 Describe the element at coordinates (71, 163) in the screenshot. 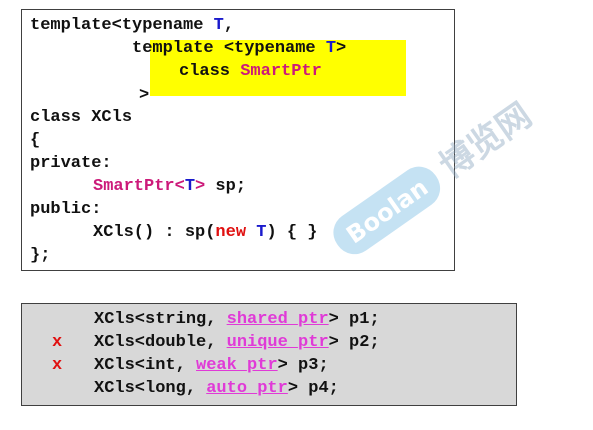

I see `code-line-7: private:` at that location.